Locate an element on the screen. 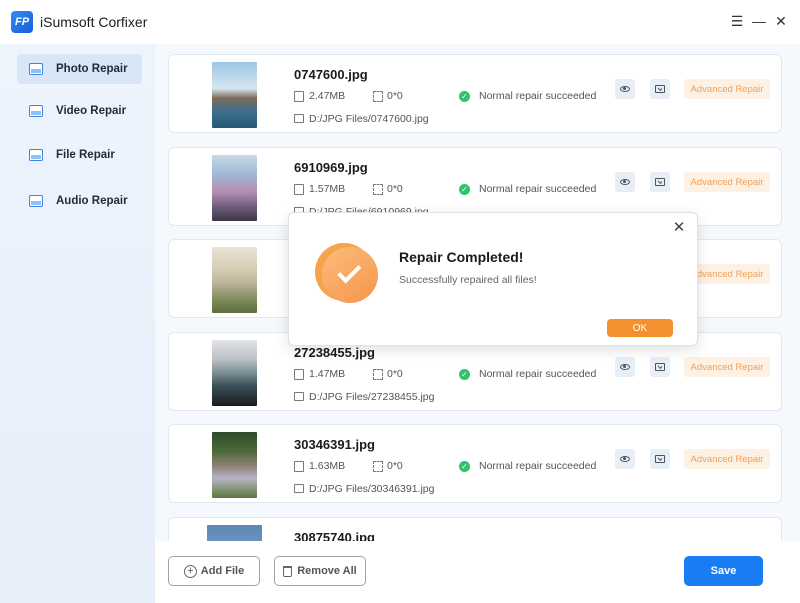 The height and width of the screenshot is (603, 800). app-title: iSumsoft Corfixer is located at coordinates (94, 22).